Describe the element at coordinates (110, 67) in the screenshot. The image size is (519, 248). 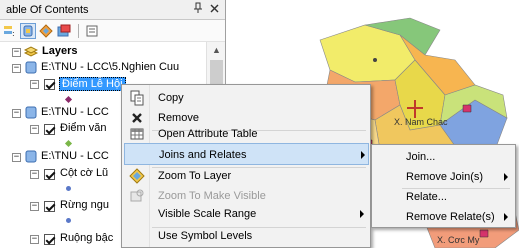
I see `group-path-label: E:\TNU - LCC\5.Nghien Cuu` at that location.